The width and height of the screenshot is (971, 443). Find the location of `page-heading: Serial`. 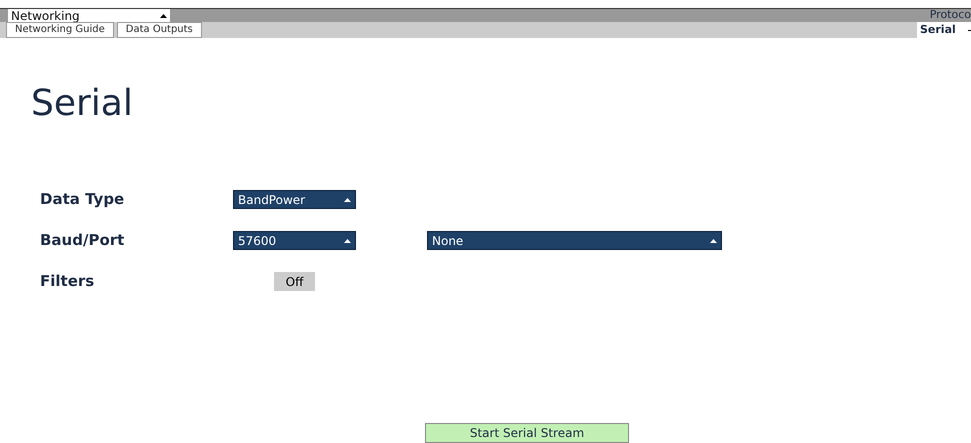

page-heading: Serial is located at coordinates (82, 104).